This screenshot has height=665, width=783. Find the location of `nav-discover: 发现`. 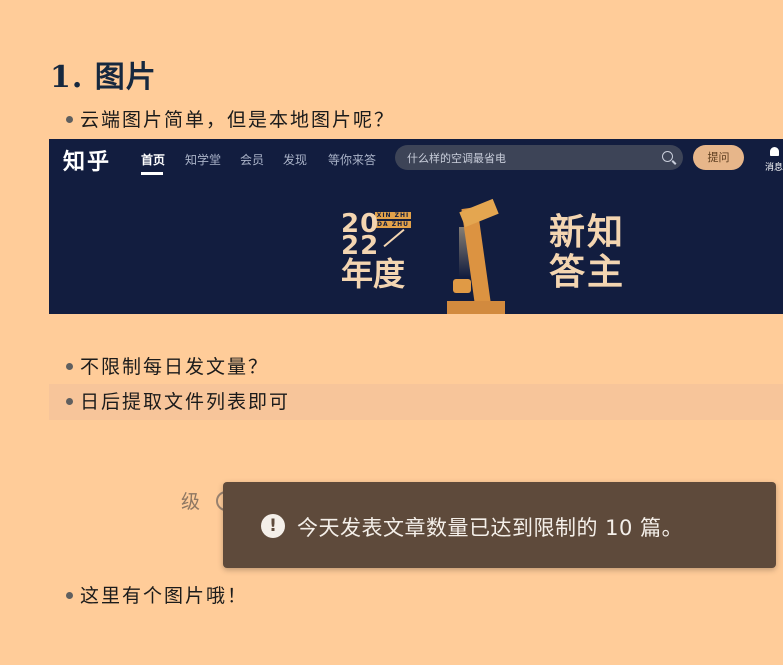

nav-discover: 发现 is located at coordinates (295, 160).